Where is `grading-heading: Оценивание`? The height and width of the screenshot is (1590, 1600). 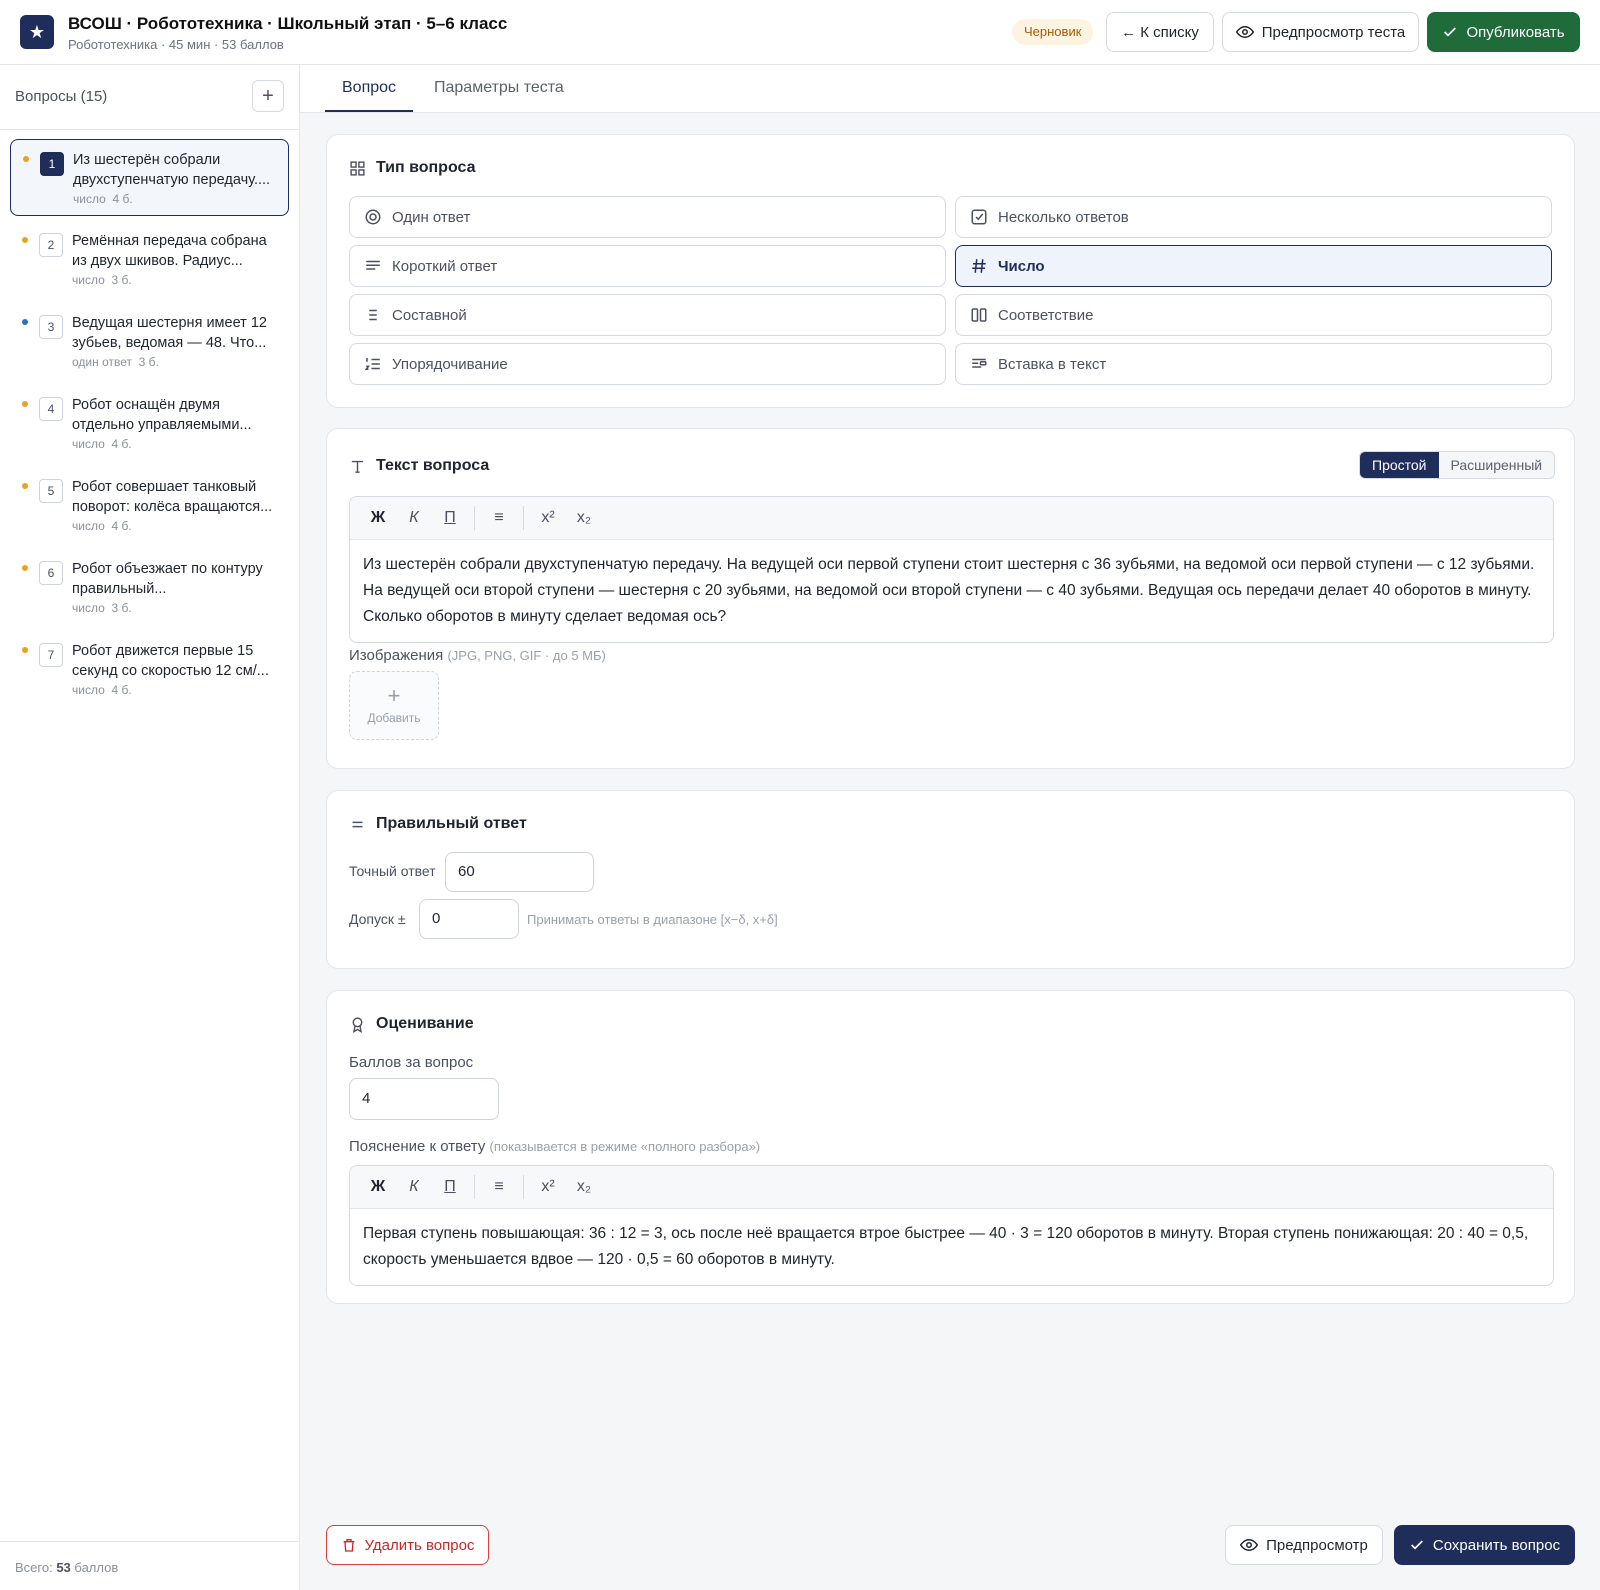
grading-heading: Оценивание is located at coordinates (425, 1023).